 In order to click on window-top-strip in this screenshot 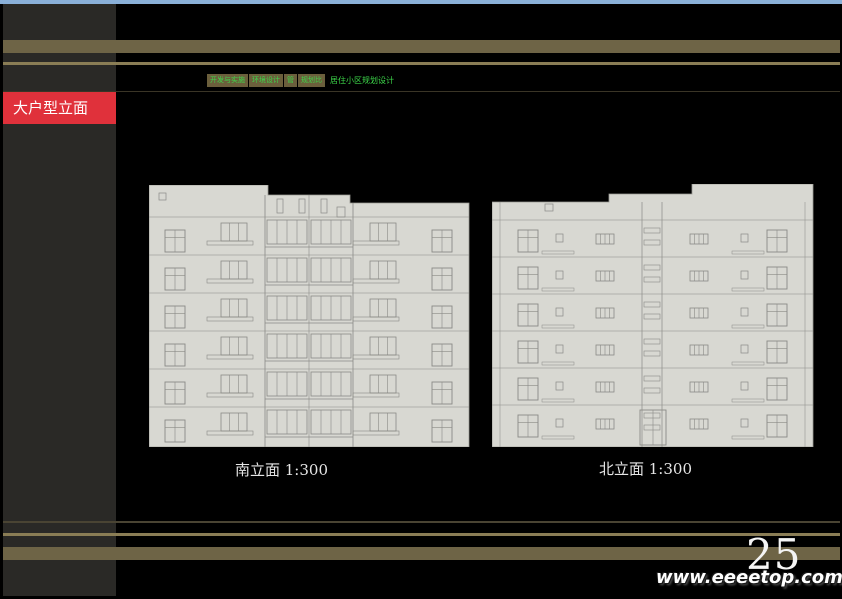, I will do `click(421, 2)`.